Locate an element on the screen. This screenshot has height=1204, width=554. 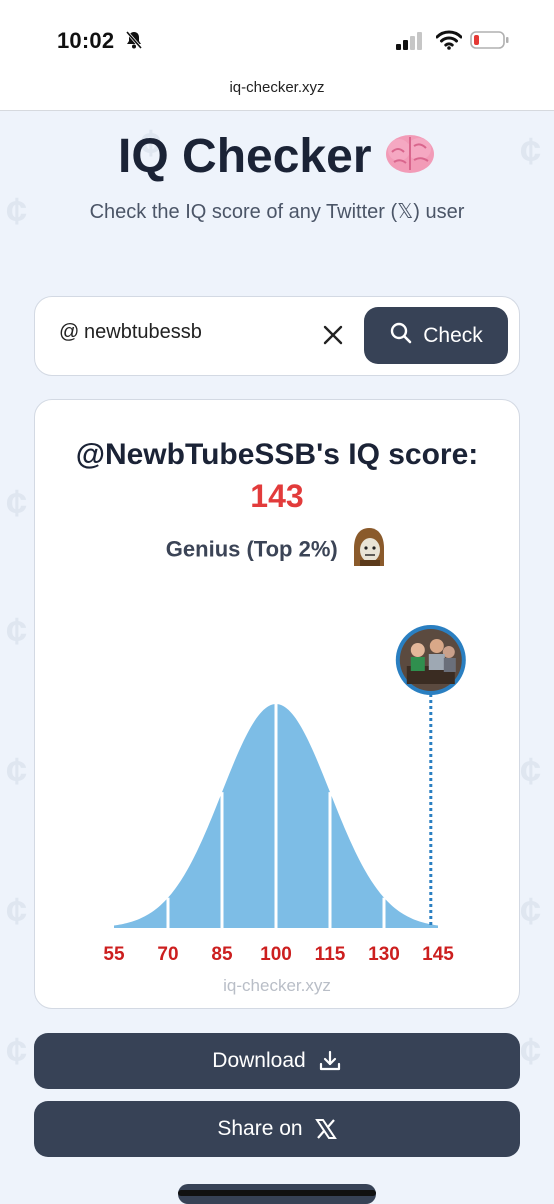
download-button-label: Download is located at coordinates (259, 1060).